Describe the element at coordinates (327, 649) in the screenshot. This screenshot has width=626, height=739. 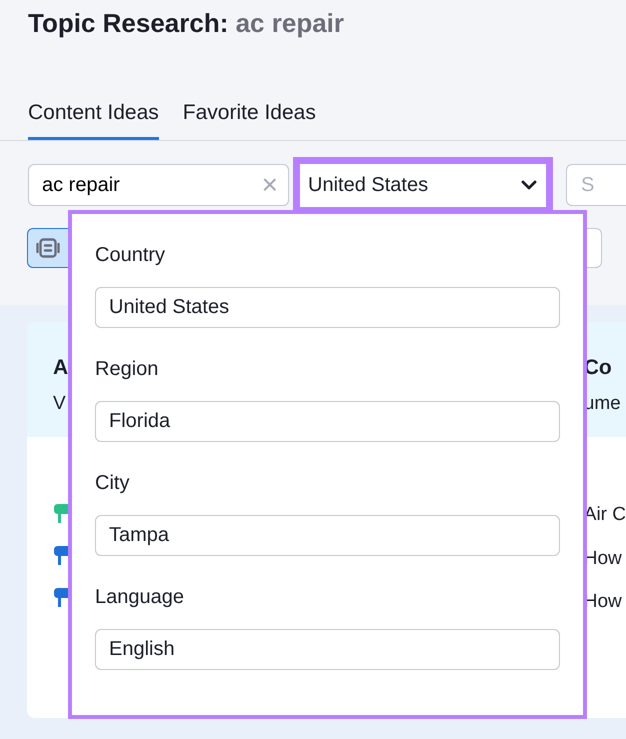
I see `input-field: English` at that location.